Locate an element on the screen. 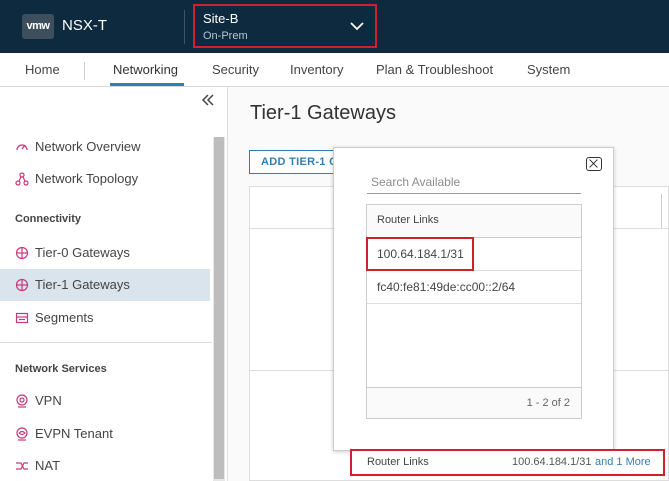 This screenshot has width=669, height=481. highlight-box is located at coordinates (420, 254).